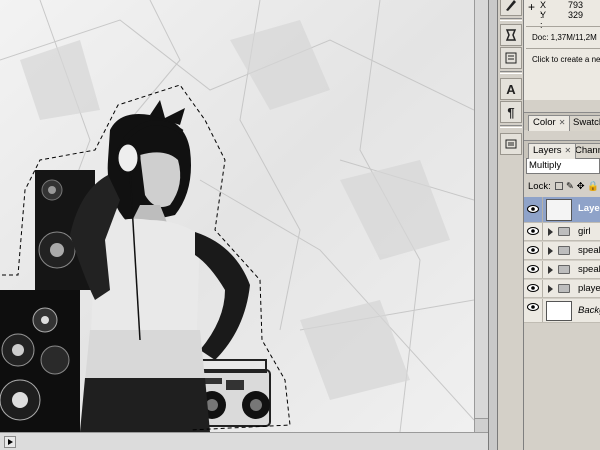 Image resolution: width=600 pixels, height=450 pixels. I want to click on history-icon, so click(511, 35).